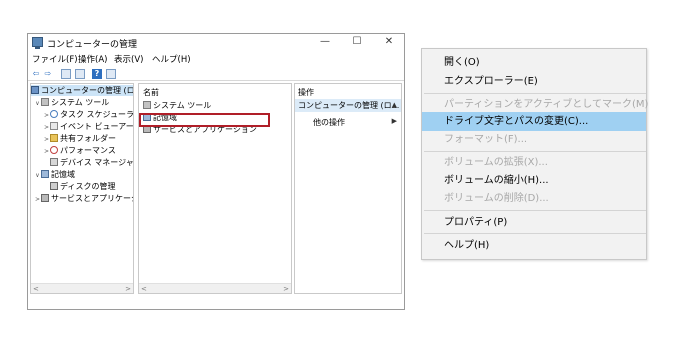 This screenshot has height=340, width=690. I want to click on folder-icon, so click(54, 138).